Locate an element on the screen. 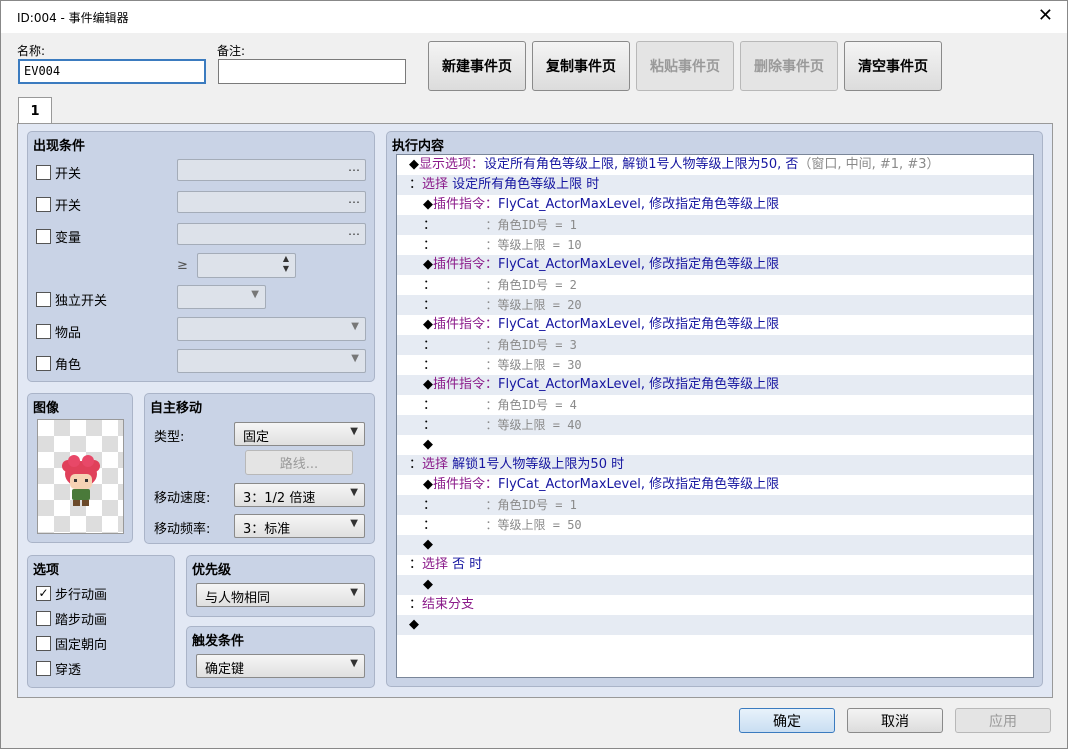 Image resolution: width=1068 pixels, height=749 pixels. command-row: ： ：等级上限 = 30 is located at coordinates (715, 365).